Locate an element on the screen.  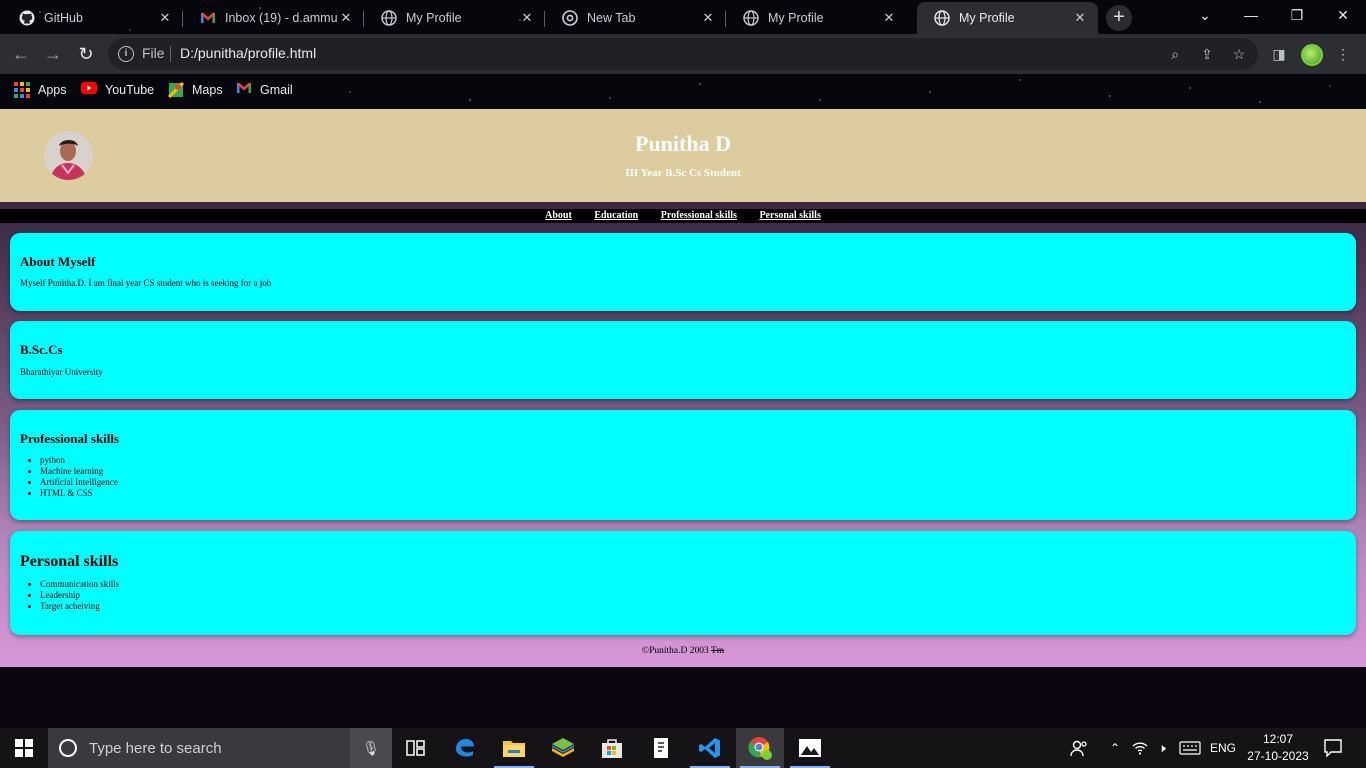
forward-arrow-icon: → is located at coordinates (53, 54).